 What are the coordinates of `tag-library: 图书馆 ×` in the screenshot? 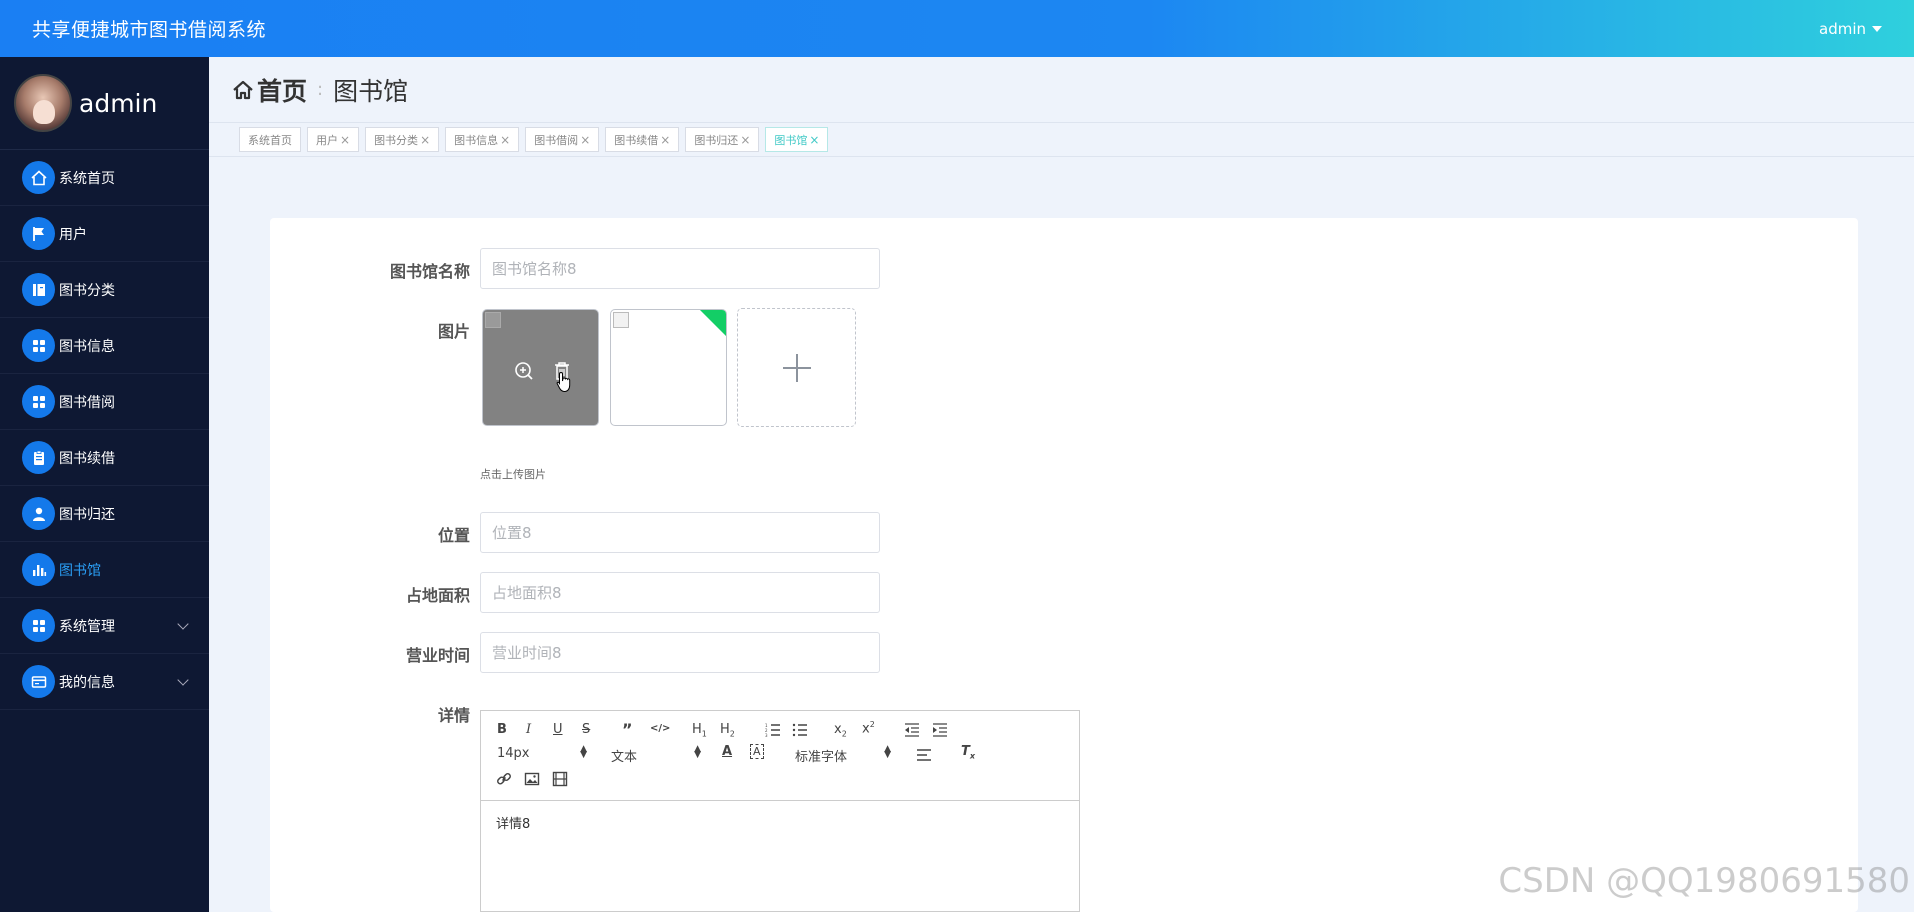 It's located at (797, 139).